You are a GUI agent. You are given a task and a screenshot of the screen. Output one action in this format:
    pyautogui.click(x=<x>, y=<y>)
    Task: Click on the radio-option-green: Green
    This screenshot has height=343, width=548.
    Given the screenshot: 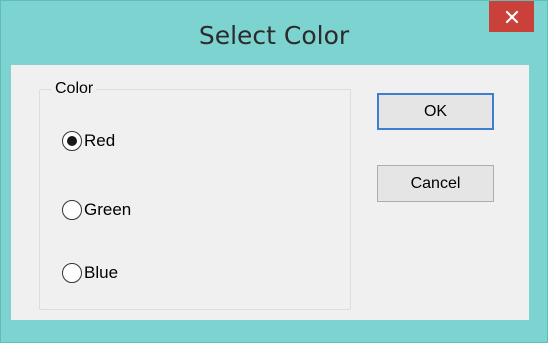 What is the action you would take?
    pyautogui.click(x=96, y=210)
    